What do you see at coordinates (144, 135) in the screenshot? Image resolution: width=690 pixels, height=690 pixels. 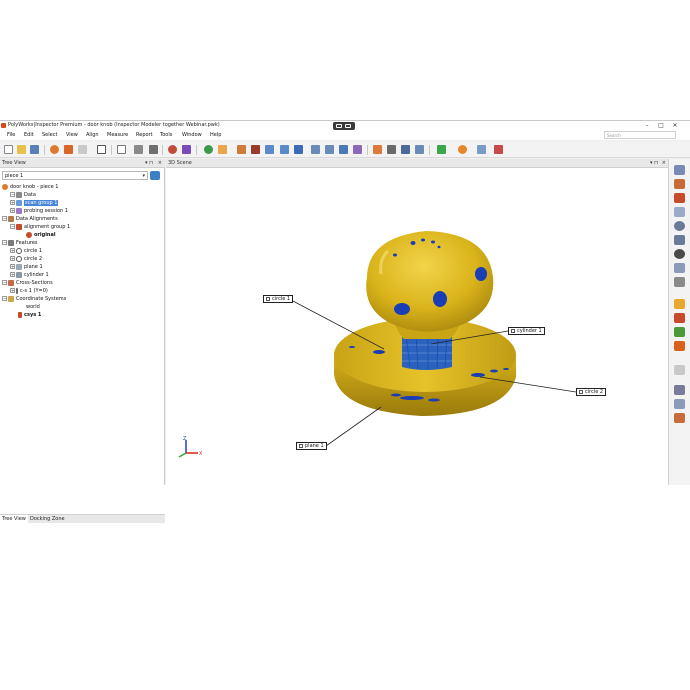 I see `menu-report: Report` at bounding box center [144, 135].